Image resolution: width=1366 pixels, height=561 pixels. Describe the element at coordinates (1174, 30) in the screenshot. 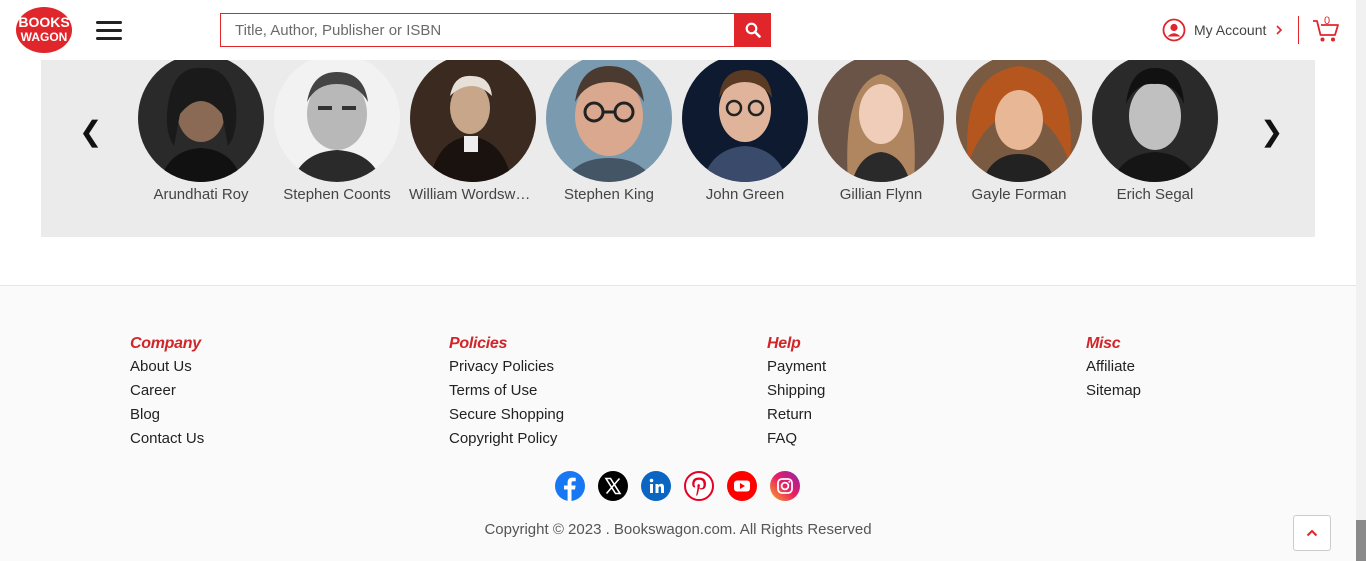

I see `user-circle-icon` at that location.